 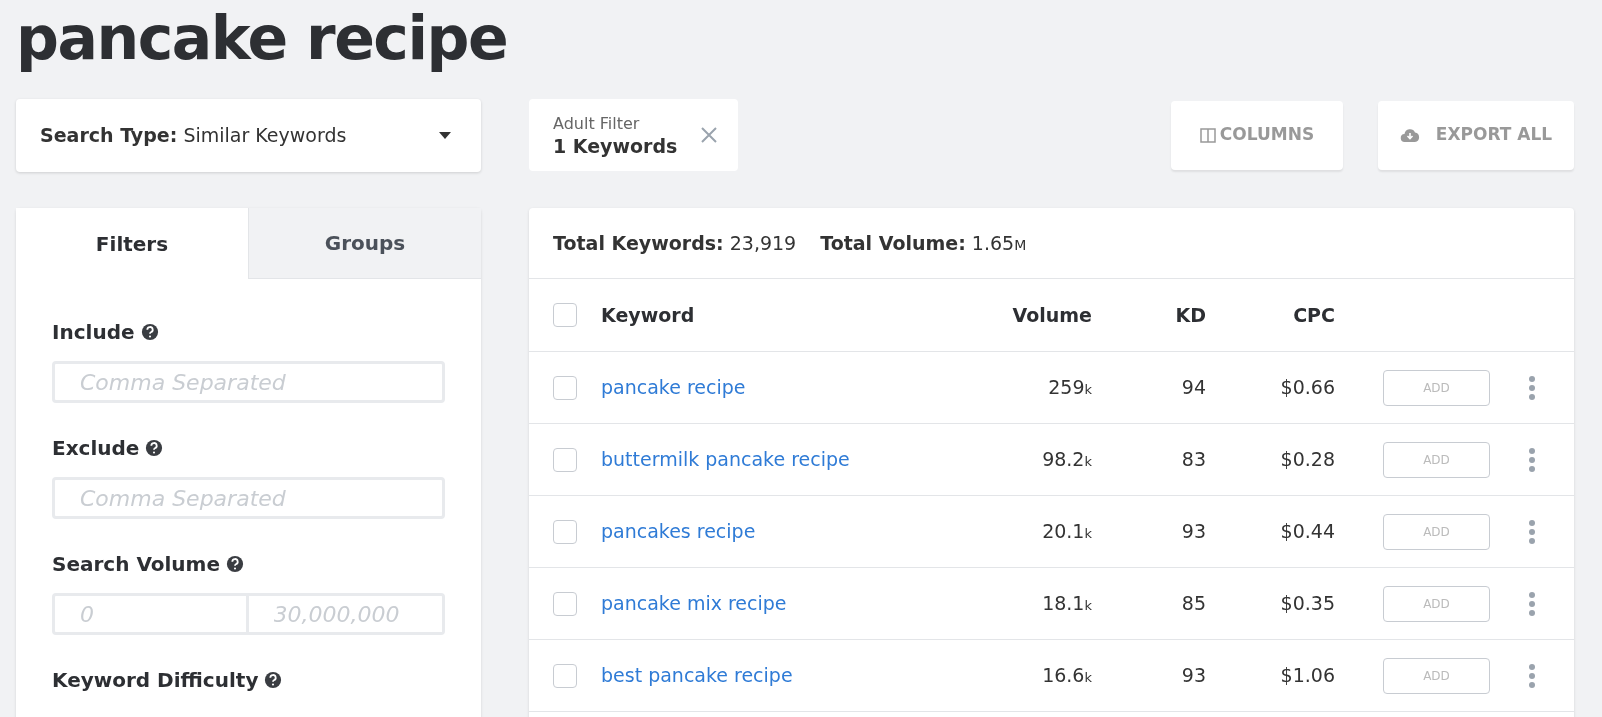 I want to click on search-type-dropdown: Search Type: Similar Keywords, so click(x=248, y=135).